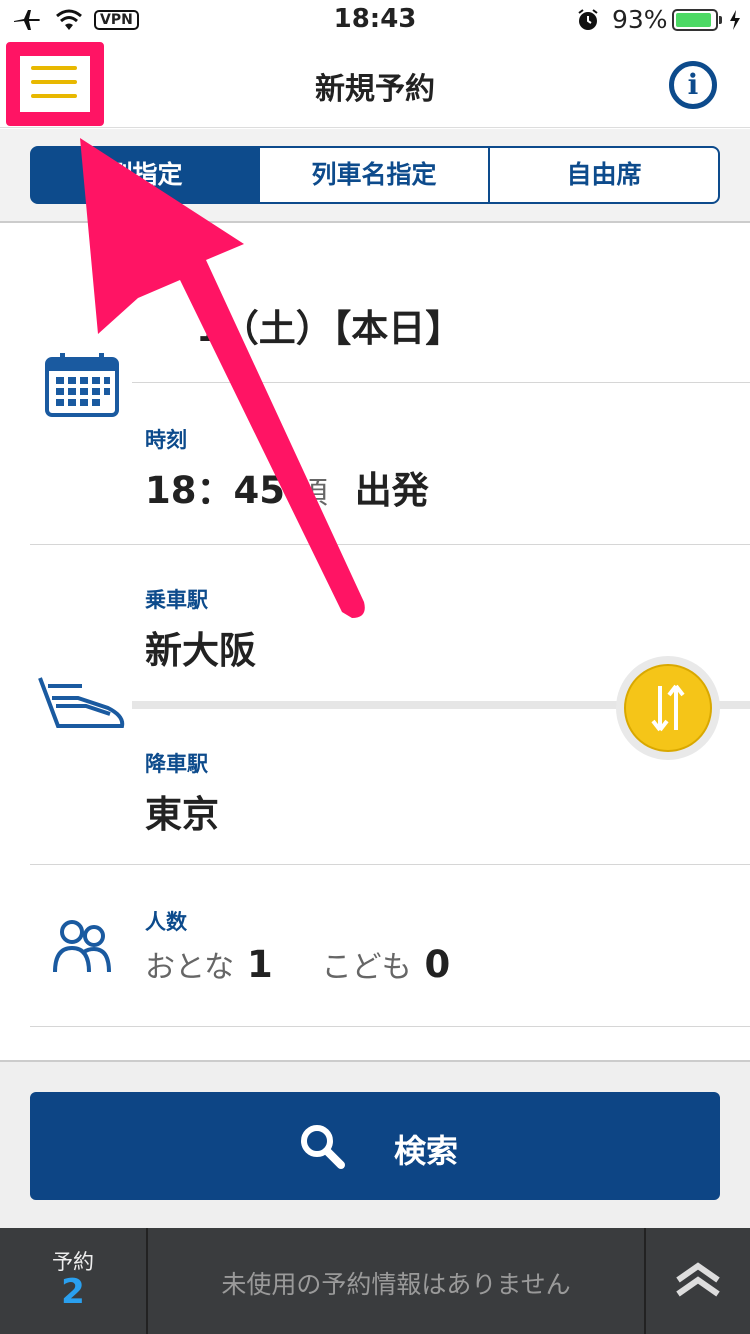  Describe the element at coordinates (426, 1151) in the screenshot. I see `search-label: 検索` at that location.